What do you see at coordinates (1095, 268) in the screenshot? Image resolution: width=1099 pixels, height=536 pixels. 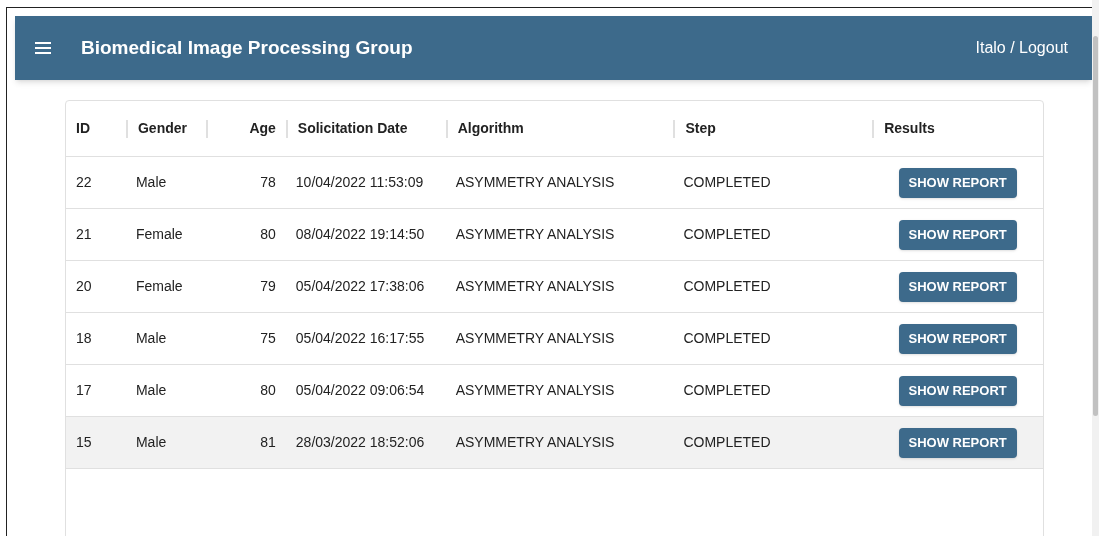 I see `scrollbar` at bounding box center [1095, 268].